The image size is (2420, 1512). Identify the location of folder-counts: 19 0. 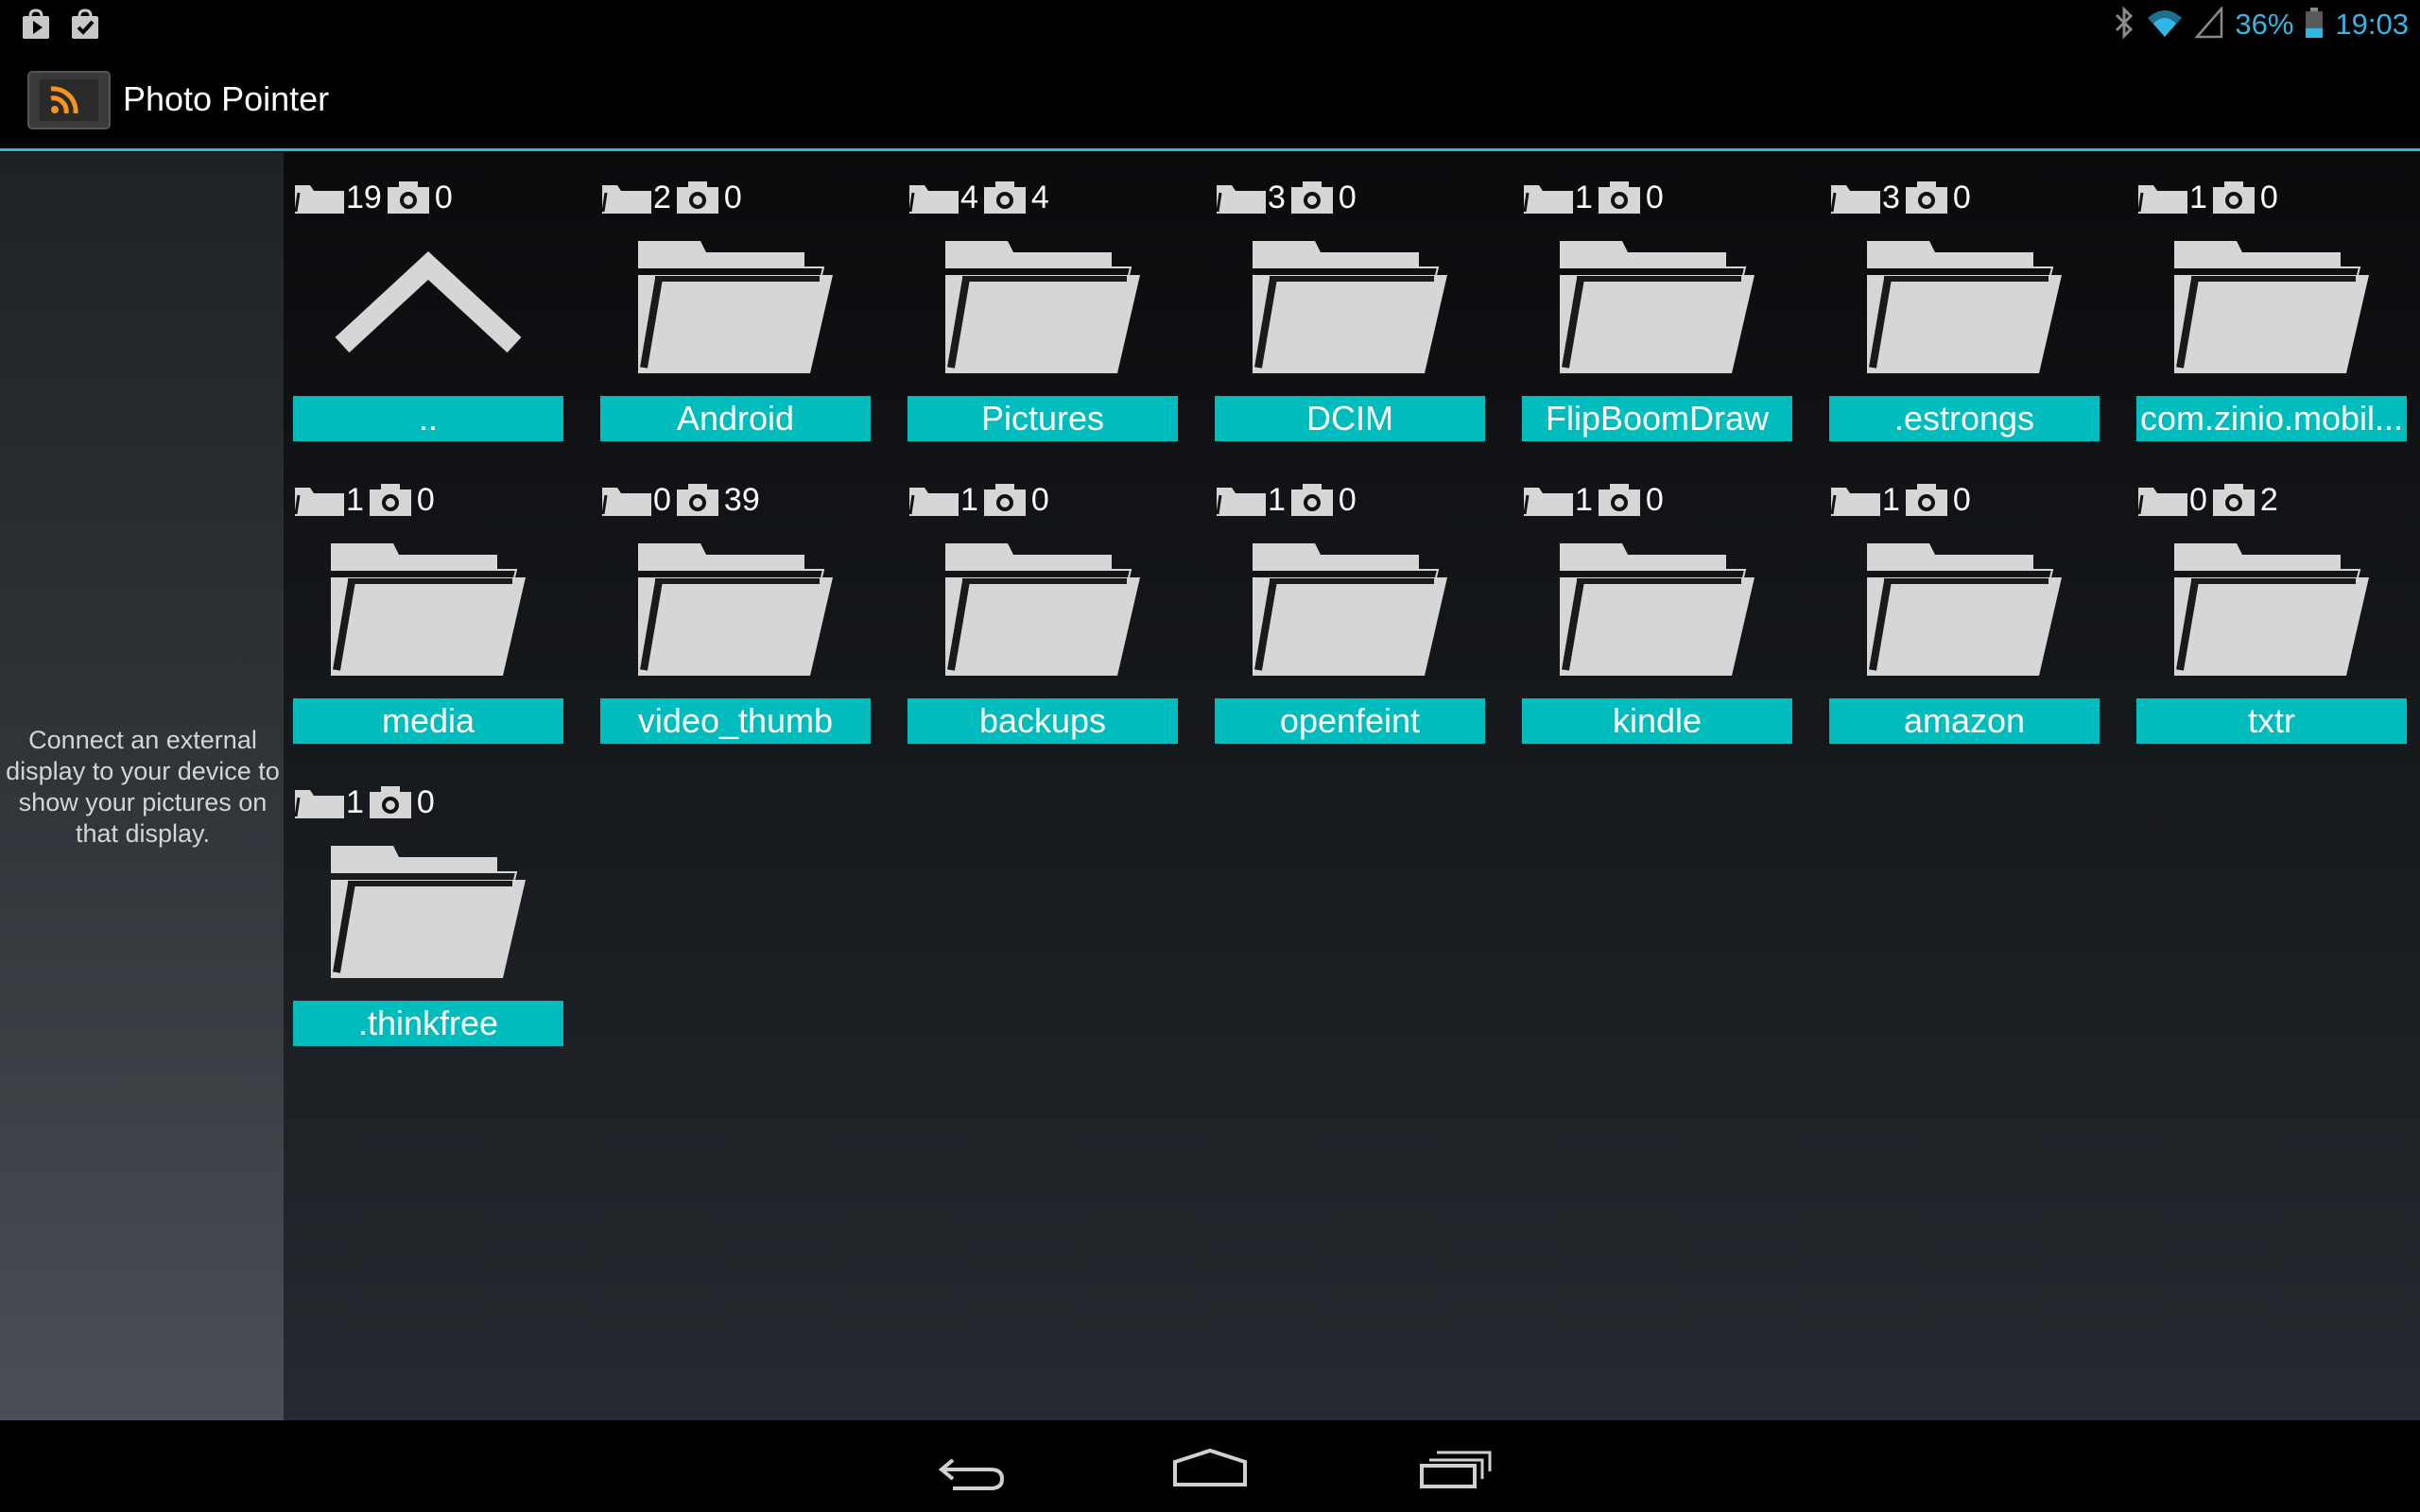
(373, 197).